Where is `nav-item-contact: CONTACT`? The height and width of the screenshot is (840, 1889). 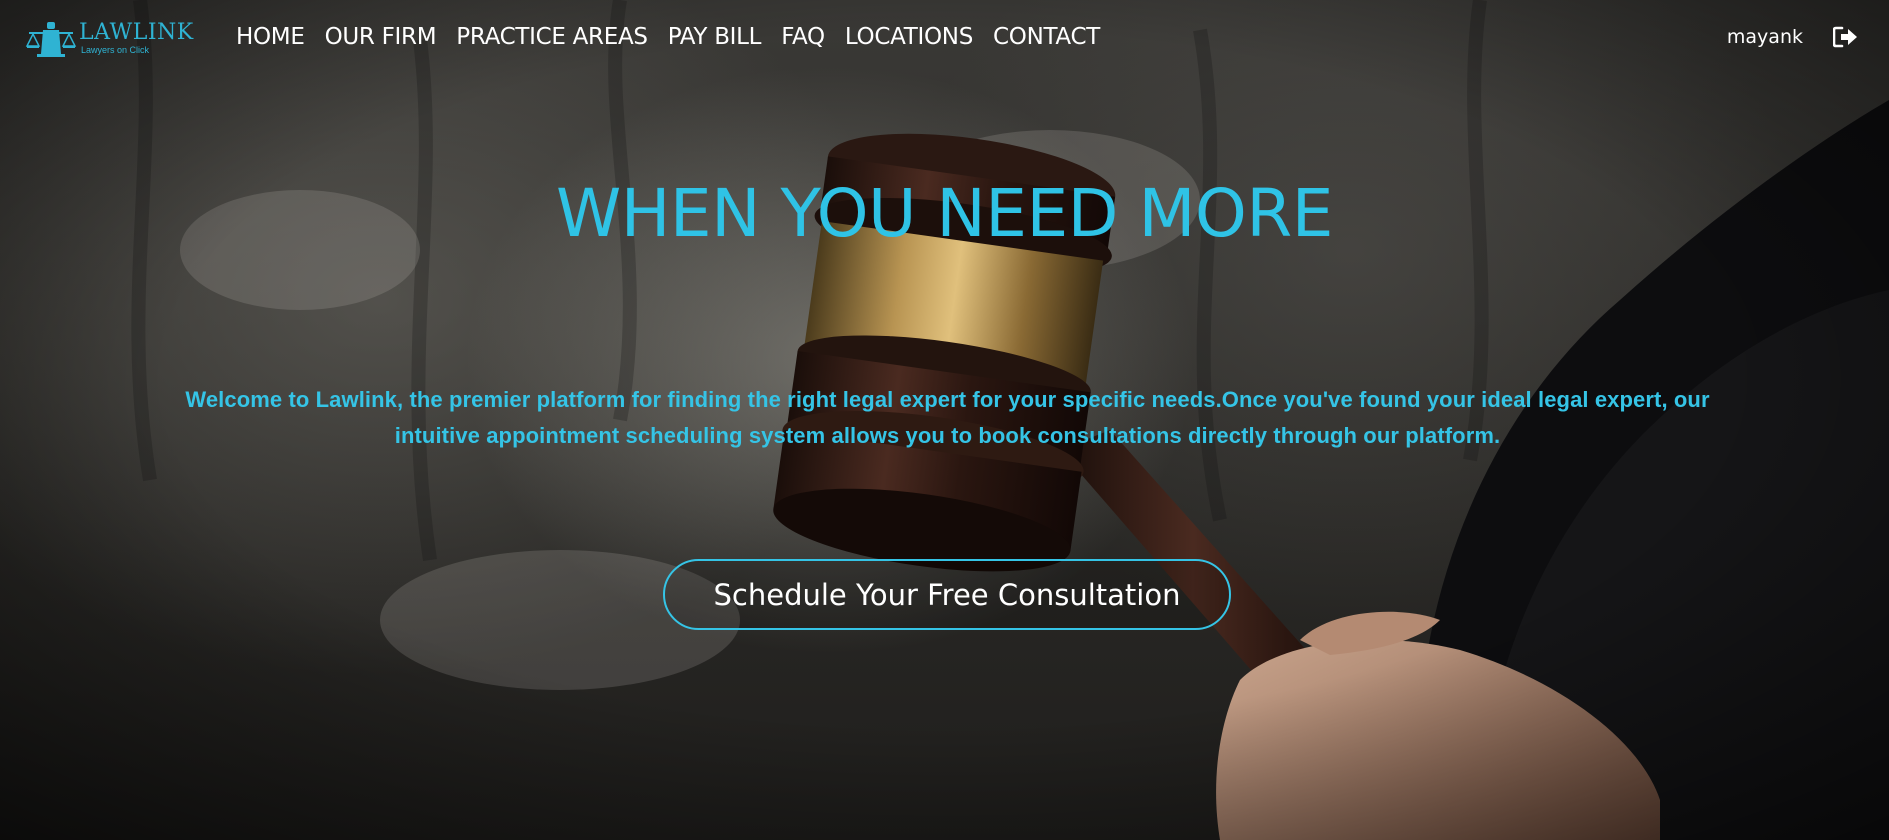 nav-item-contact: CONTACT is located at coordinates (1046, 37).